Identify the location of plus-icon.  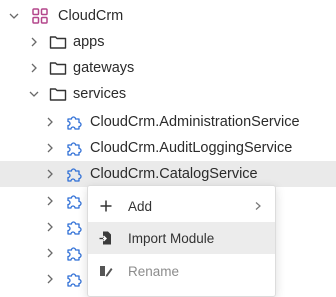
(106, 206).